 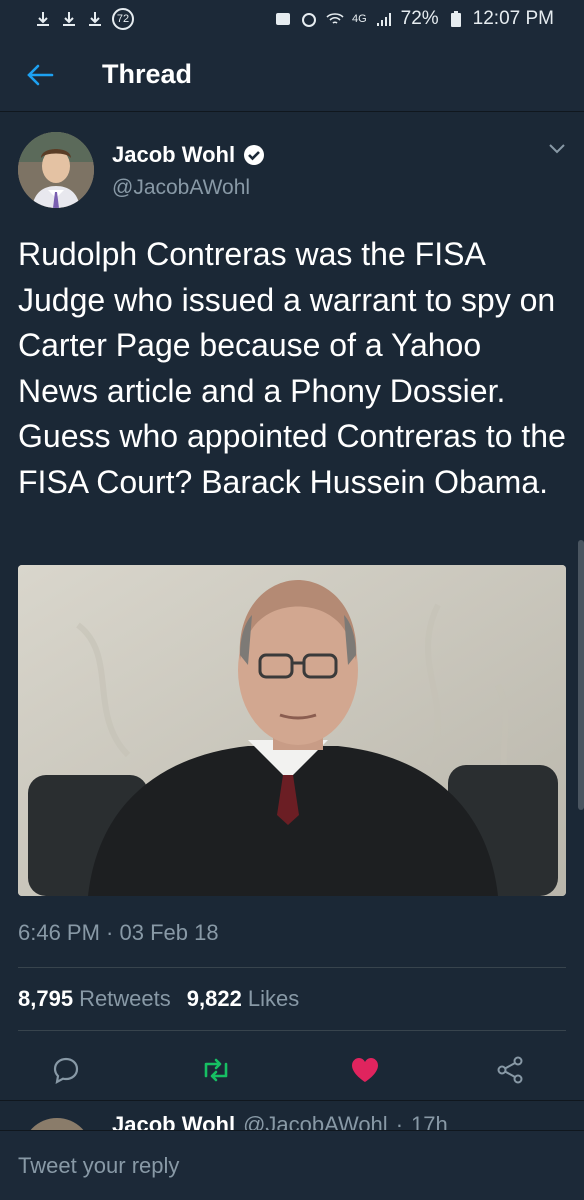 I want to click on verified-badge-icon, so click(x=254, y=155).